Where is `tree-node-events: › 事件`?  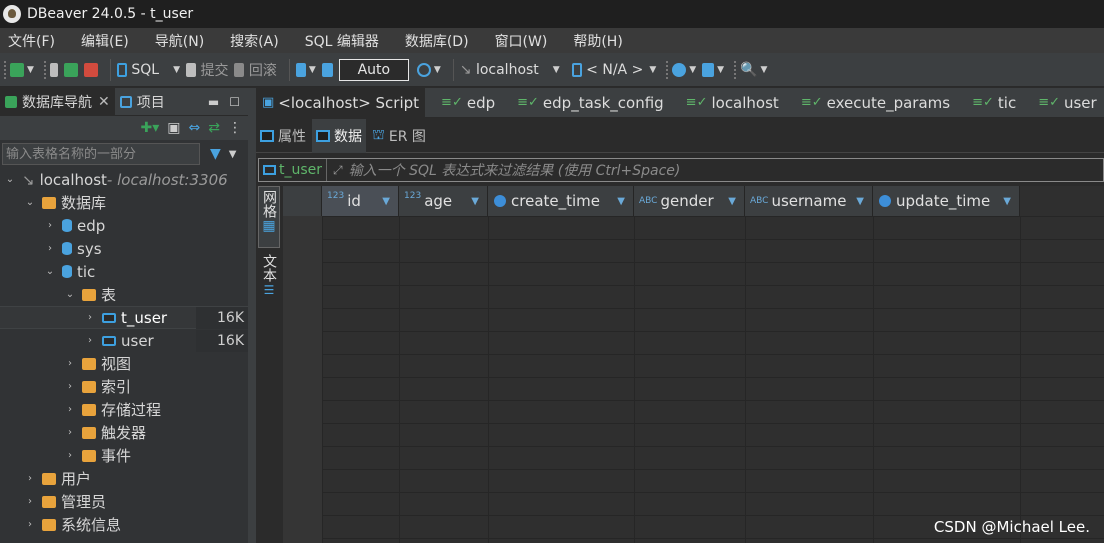
tree-node-events: › 事件 is located at coordinates (124, 455).